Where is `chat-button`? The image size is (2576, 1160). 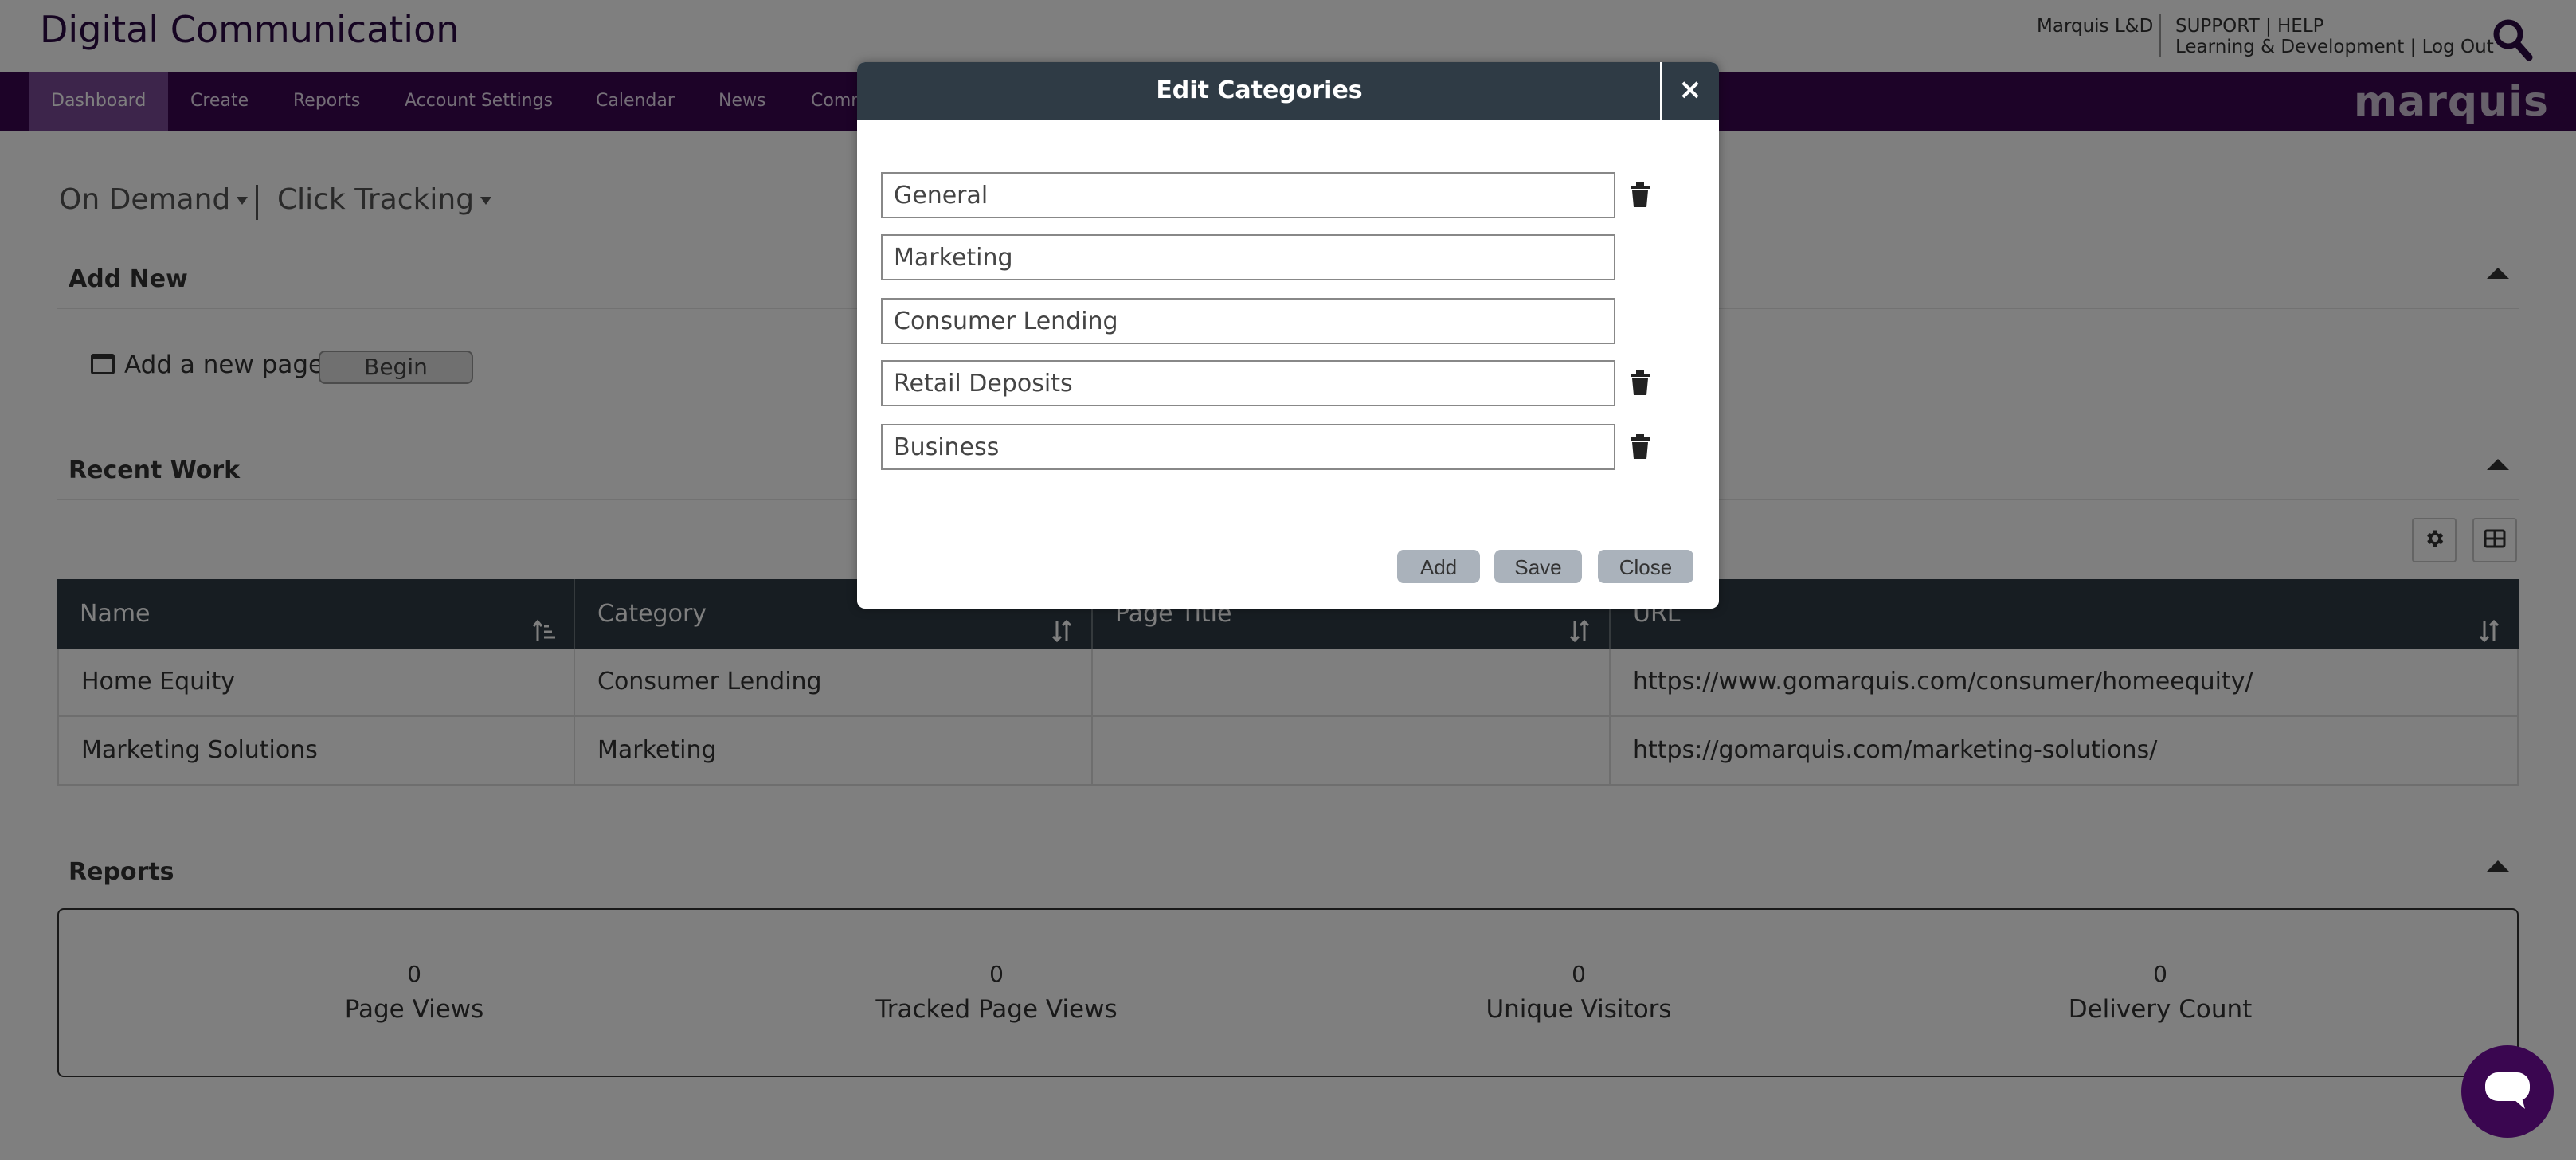 chat-button is located at coordinates (2507, 1091).